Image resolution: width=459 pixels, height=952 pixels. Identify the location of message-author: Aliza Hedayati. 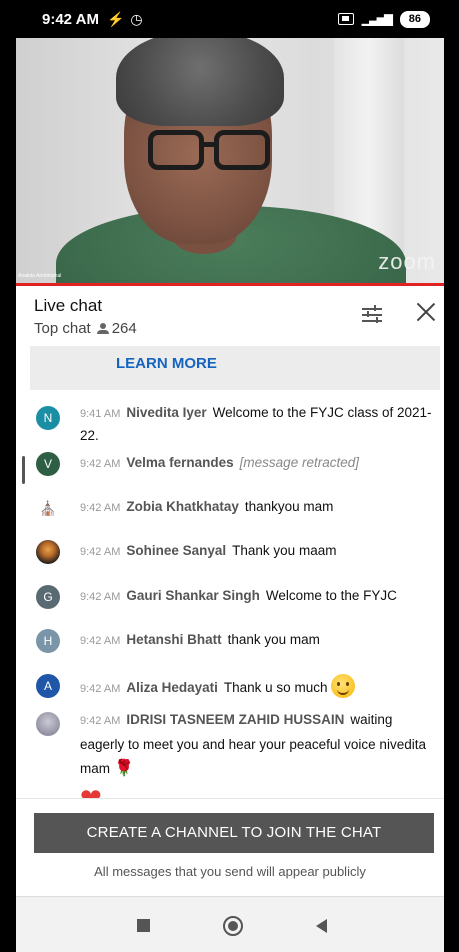
(172, 687).